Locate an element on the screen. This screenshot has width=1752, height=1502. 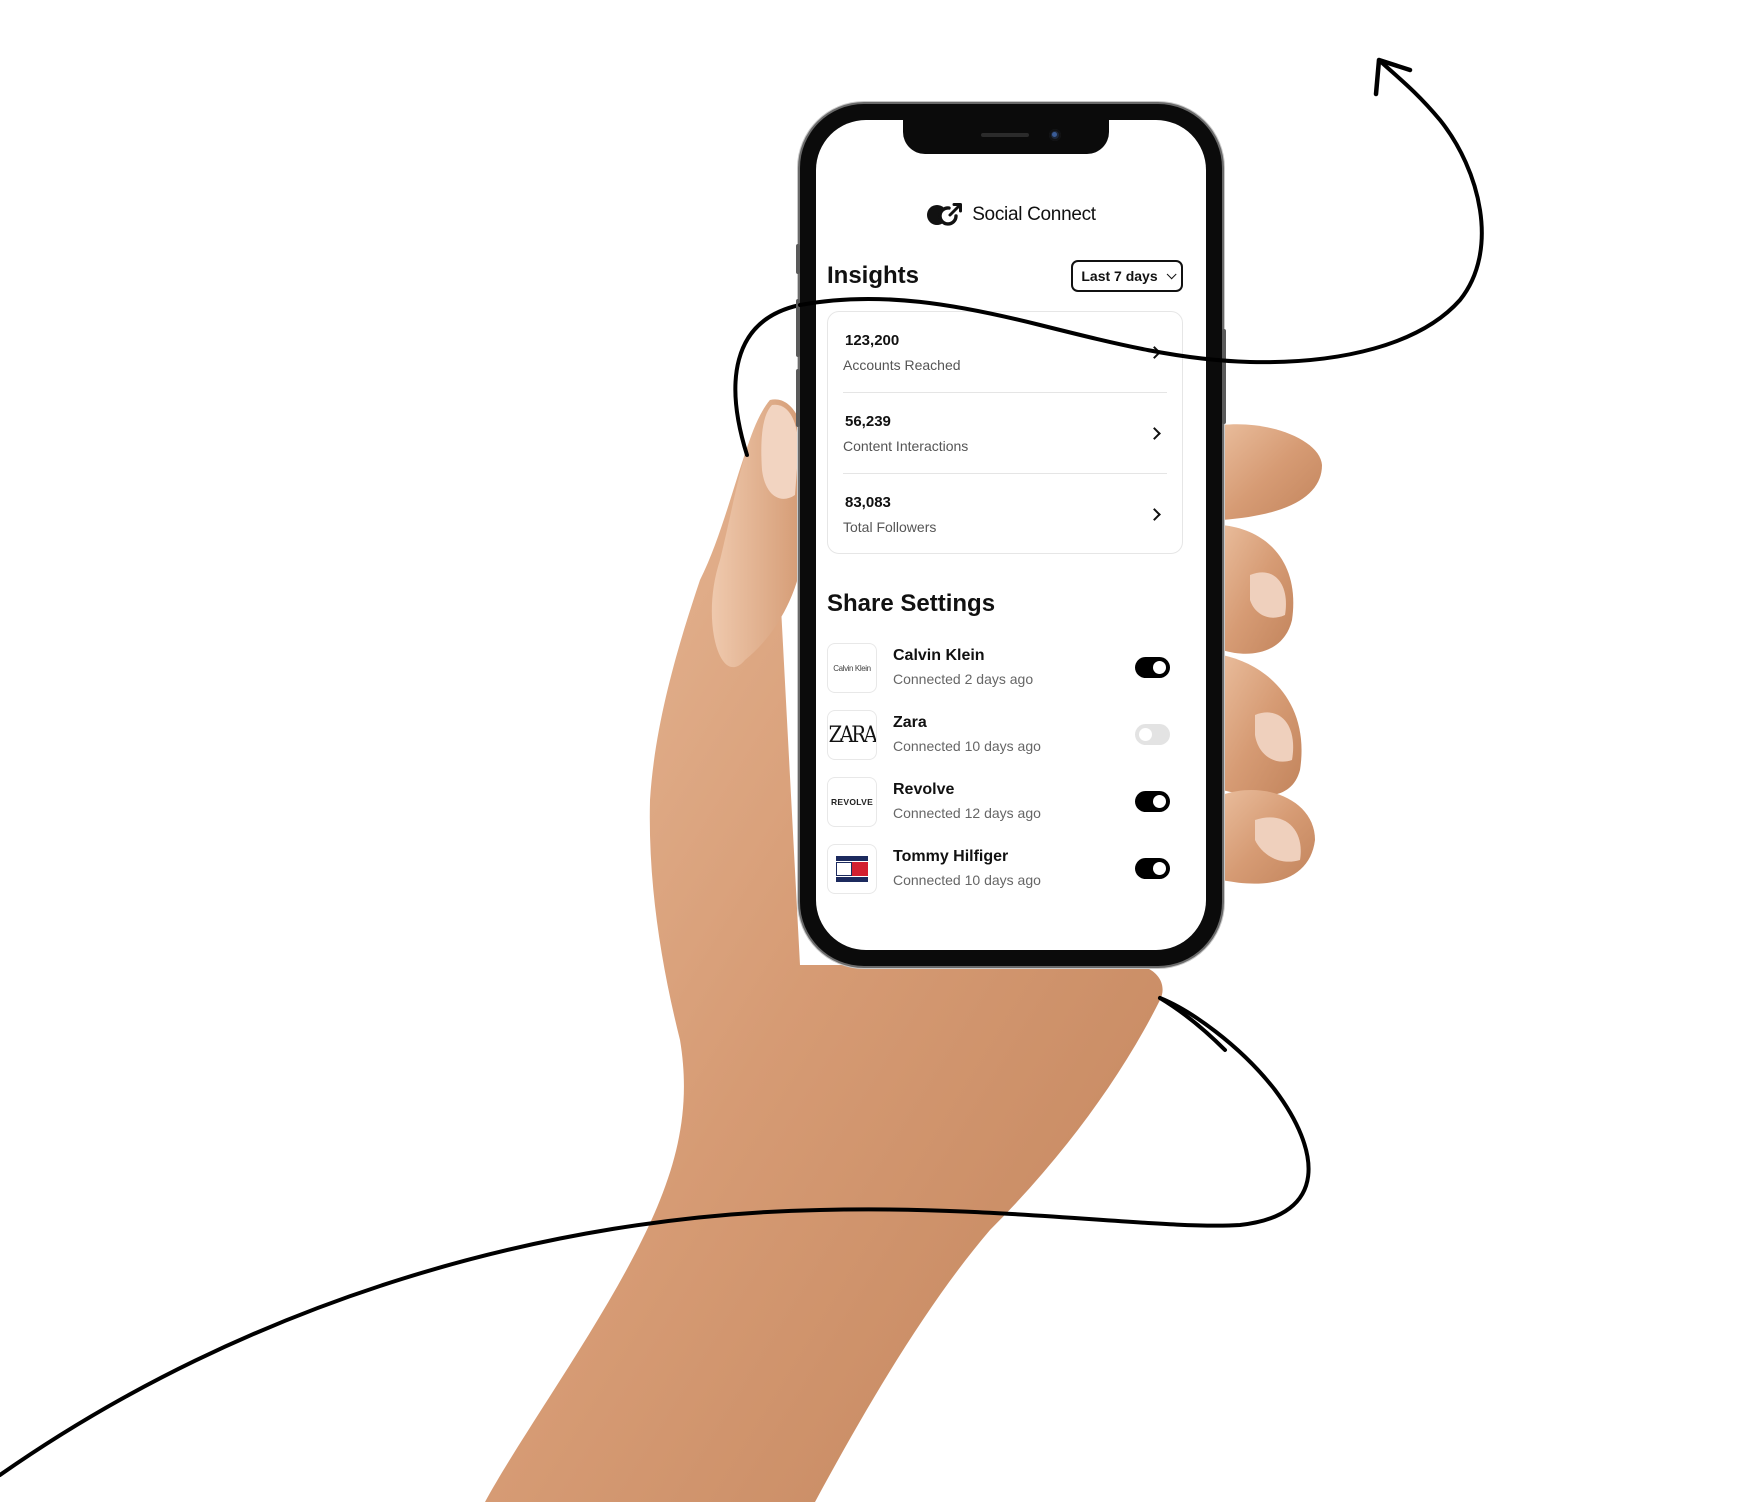
social-connect-logo-icon is located at coordinates (945, 215).